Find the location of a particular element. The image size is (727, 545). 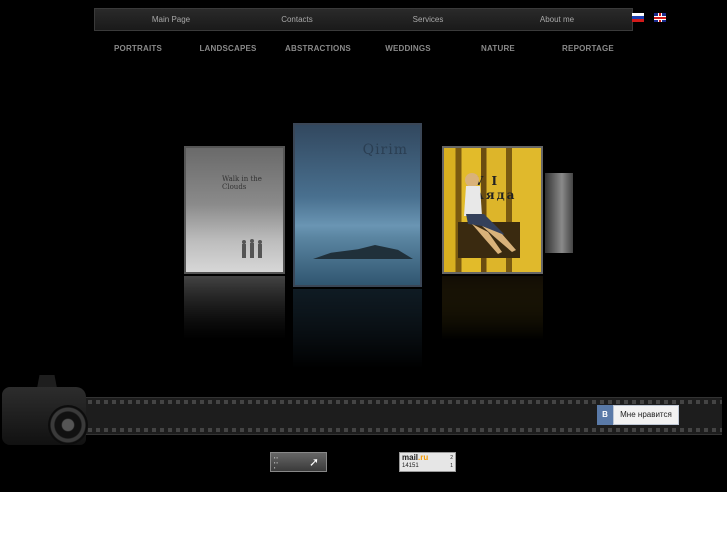

counter-side-value-bottom: 1 is located at coordinates (451, 466).